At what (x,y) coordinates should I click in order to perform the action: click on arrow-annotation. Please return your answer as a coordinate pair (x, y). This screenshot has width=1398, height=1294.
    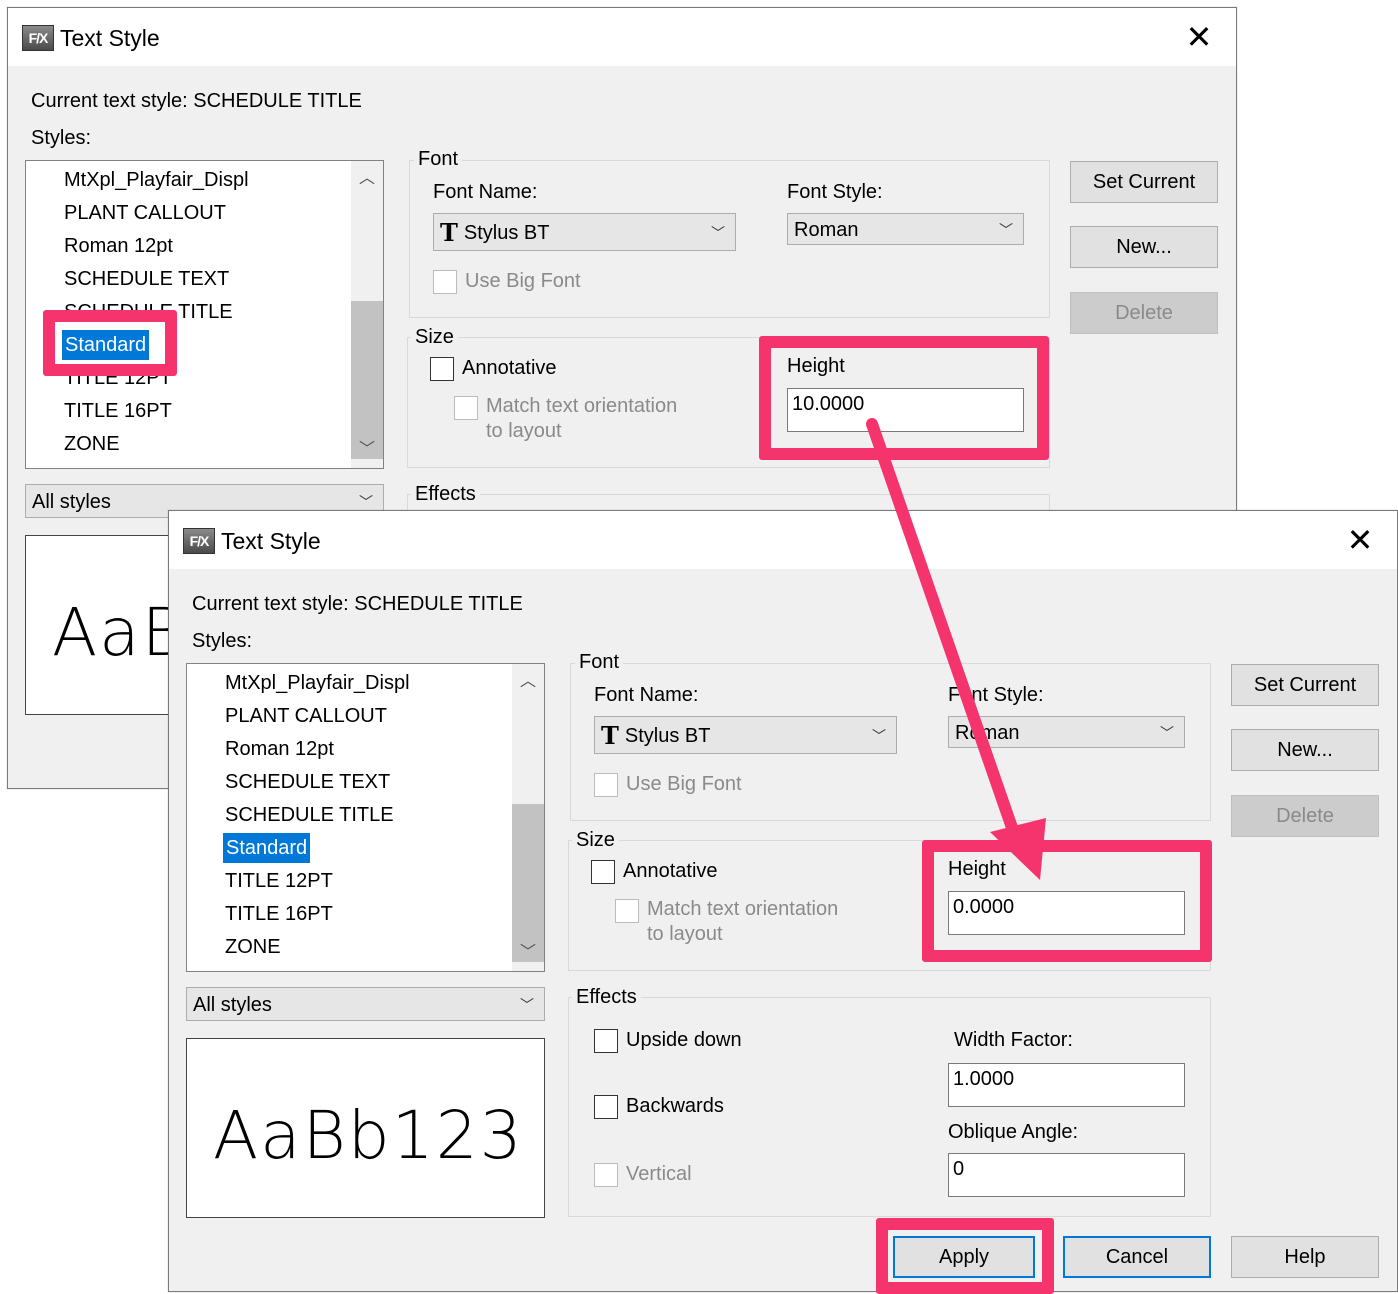
    Looking at the image, I should click on (956, 649).